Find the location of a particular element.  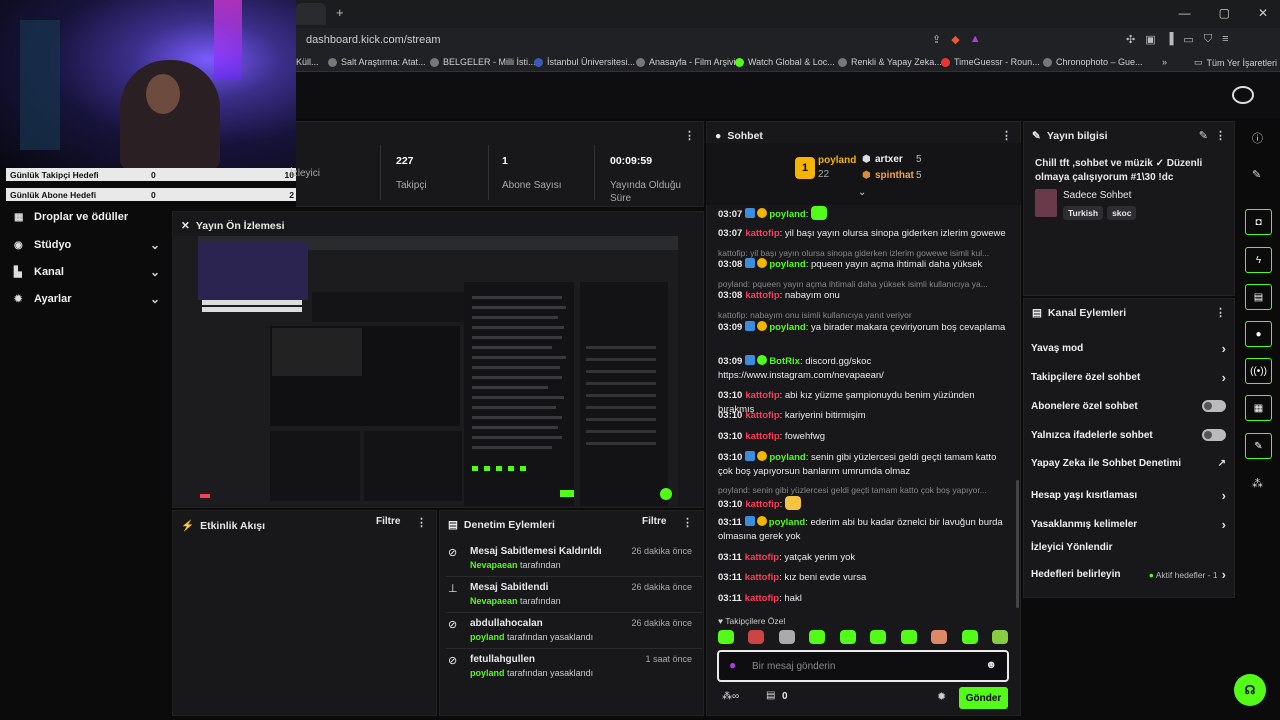

leader-name: artxer is located at coordinates (889, 159).